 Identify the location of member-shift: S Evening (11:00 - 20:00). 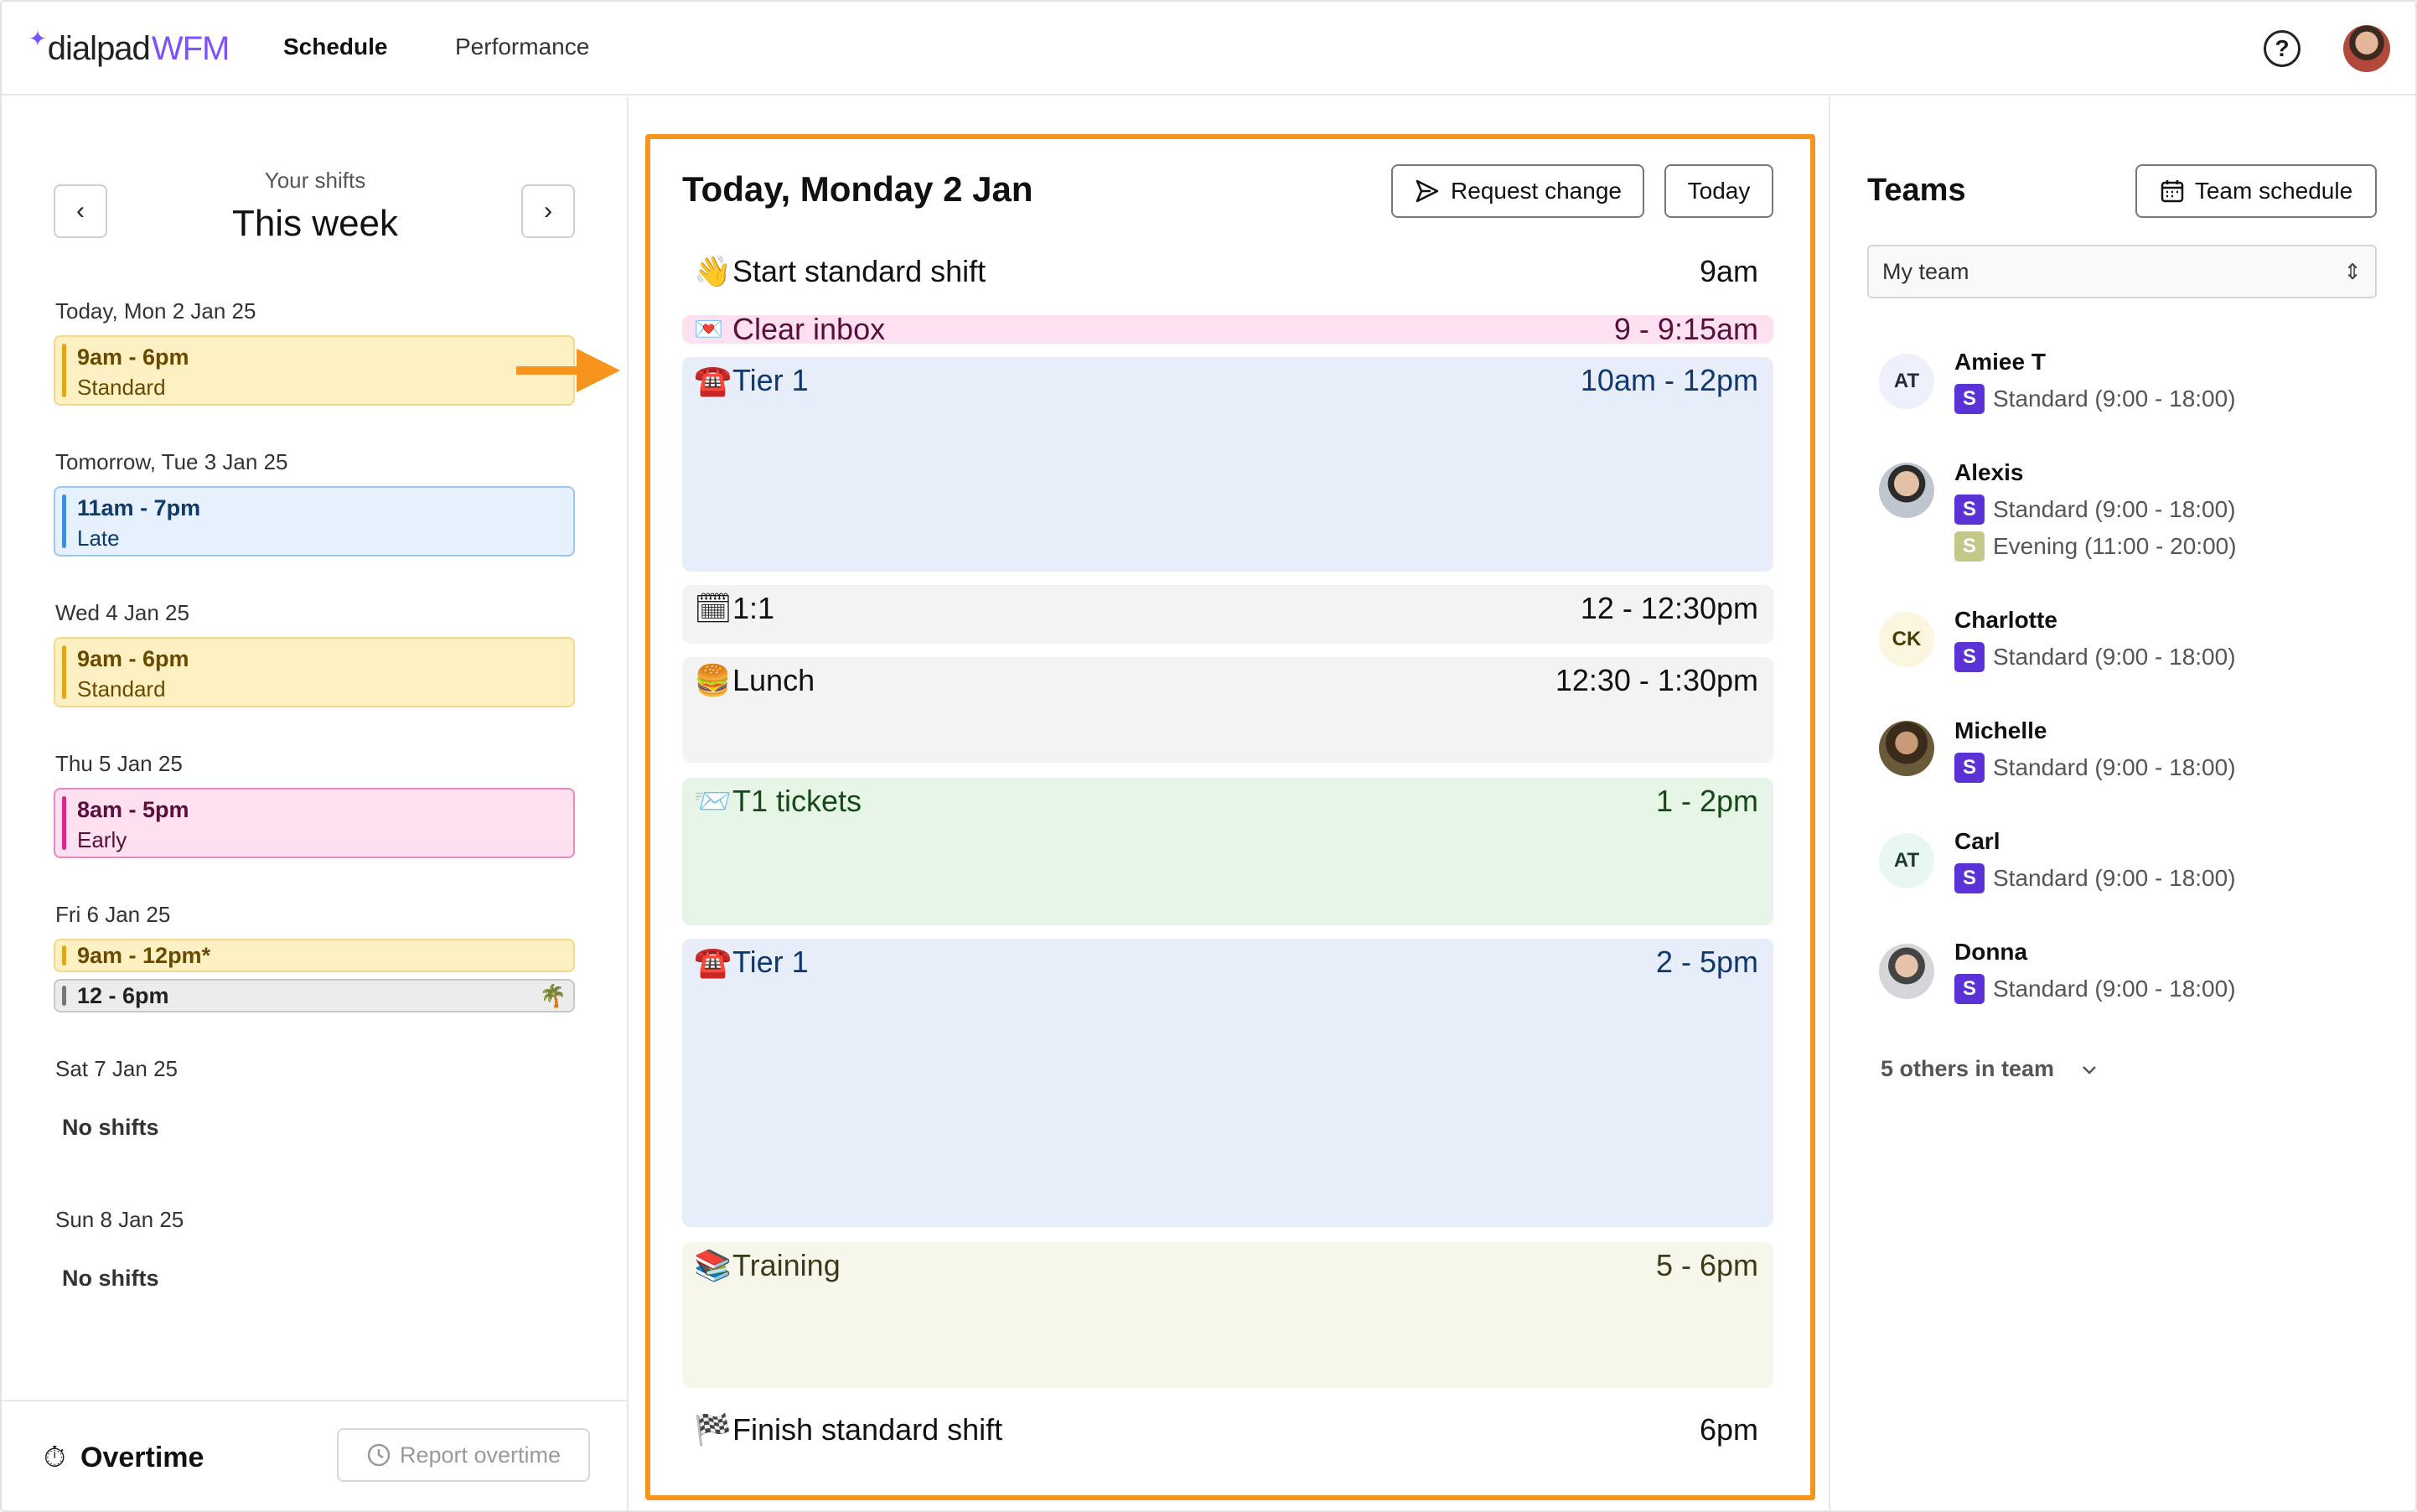
(2095, 546).